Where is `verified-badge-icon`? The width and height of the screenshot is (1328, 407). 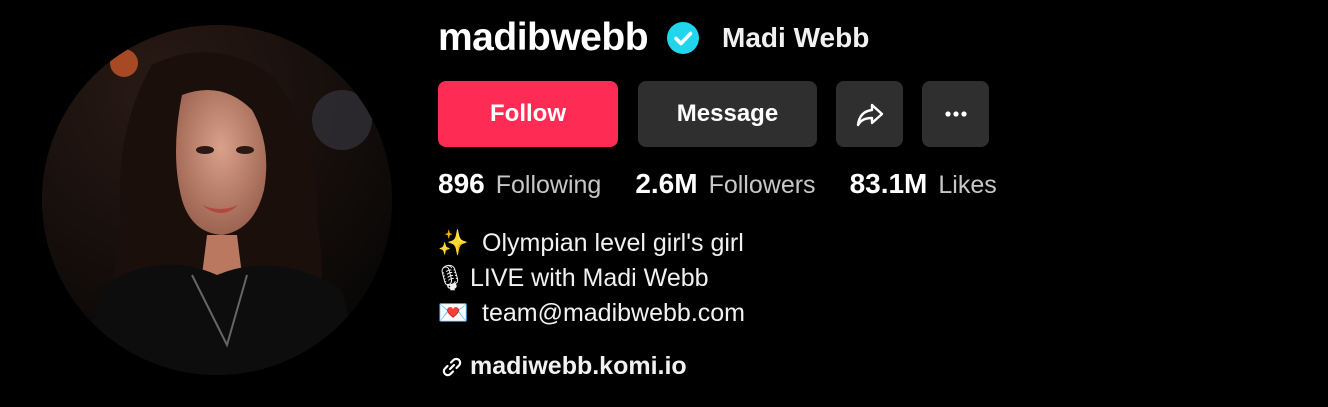
verified-badge-icon is located at coordinates (683, 38).